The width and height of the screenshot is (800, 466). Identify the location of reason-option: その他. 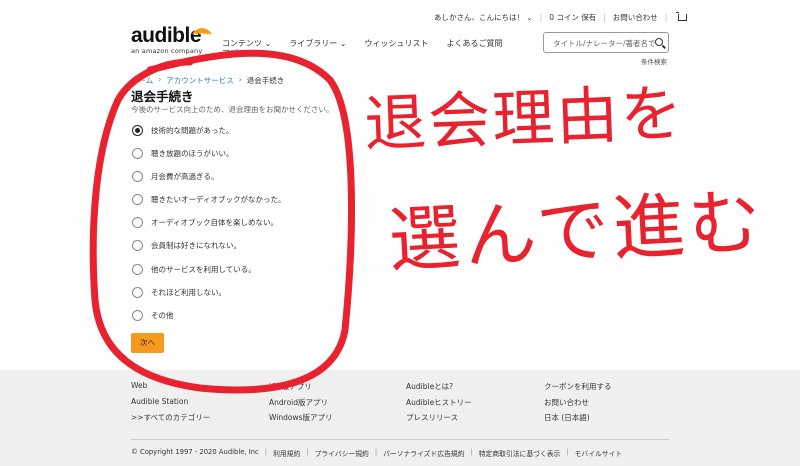
(153, 315).